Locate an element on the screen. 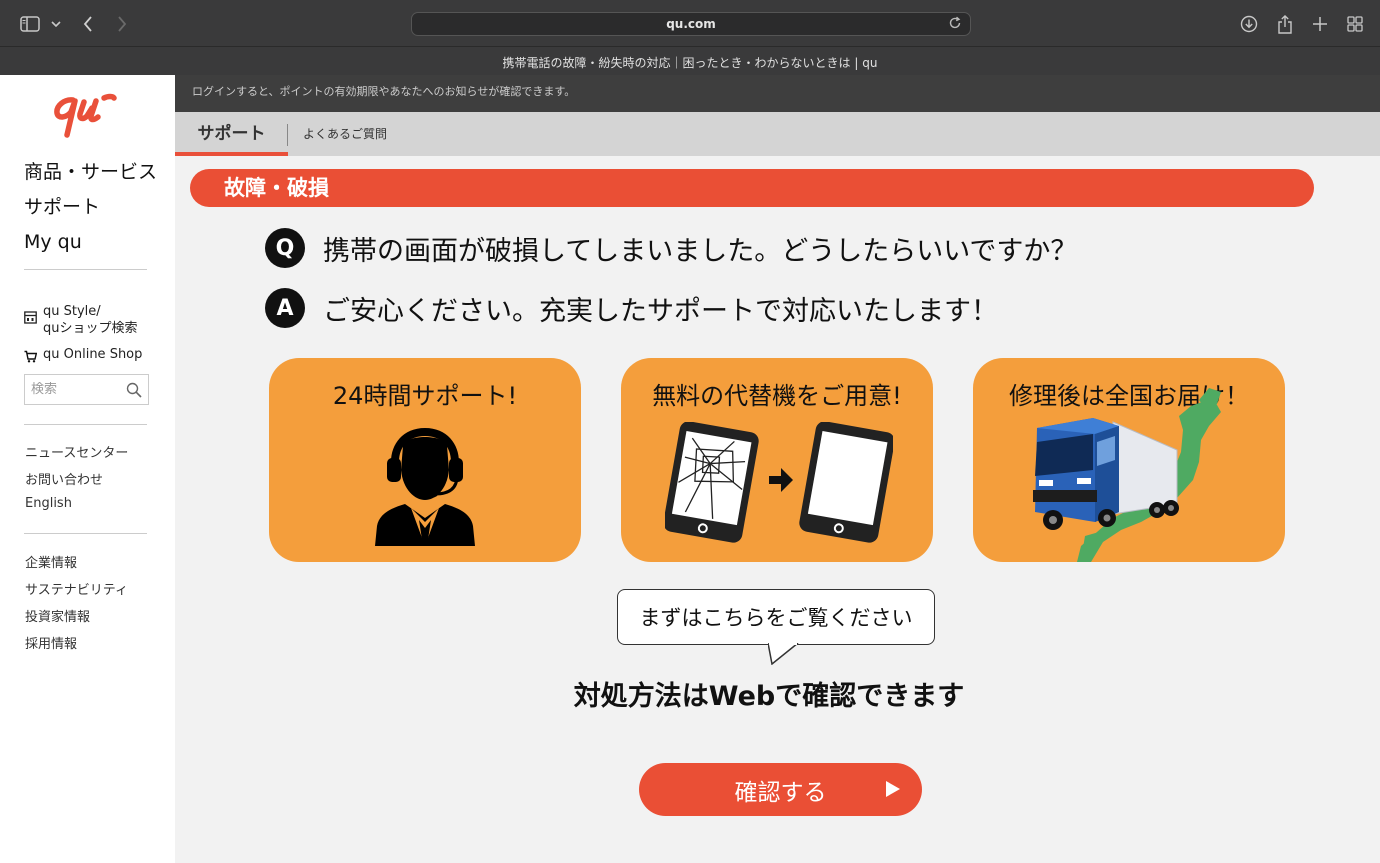 Image resolution: width=1380 pixels, height=863 pixels. english-link: English is located at coordinates (48, 503).